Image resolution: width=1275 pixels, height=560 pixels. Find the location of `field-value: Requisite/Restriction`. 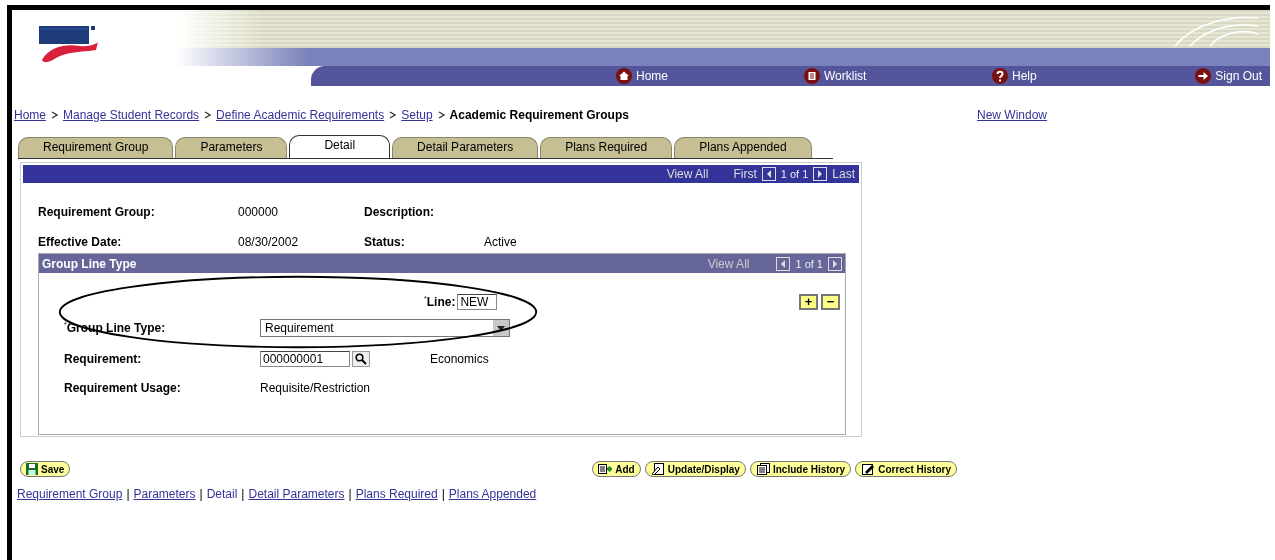

field-value: Requisite/Restriction is located at coordinates (316, 388).